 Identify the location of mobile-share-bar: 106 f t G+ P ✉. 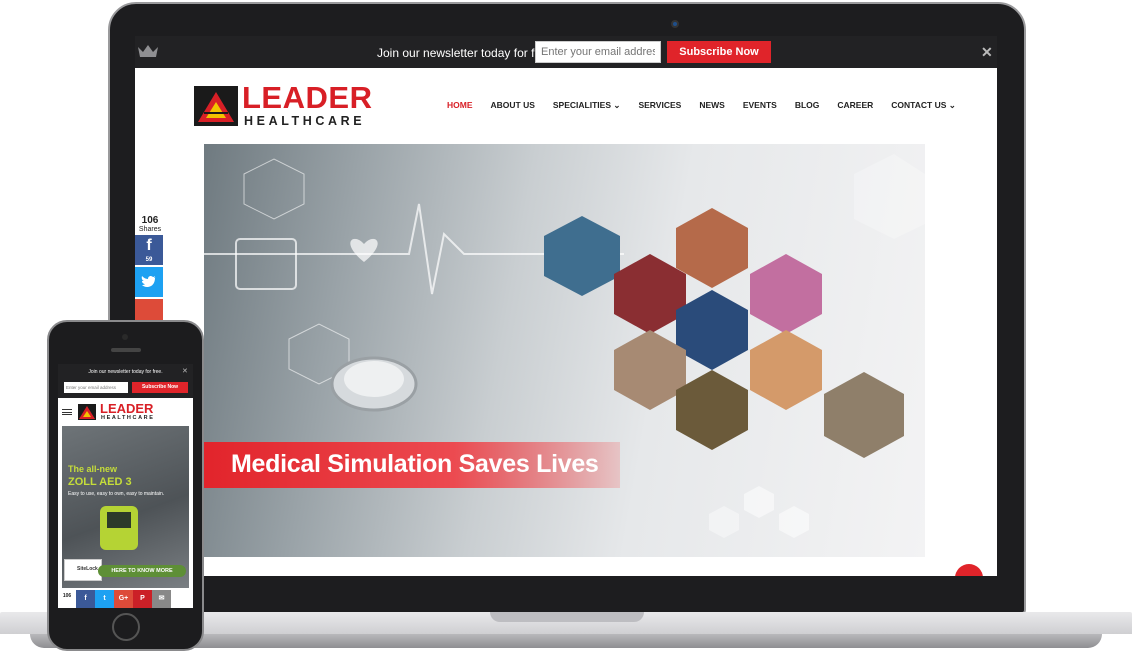
(125, 599).